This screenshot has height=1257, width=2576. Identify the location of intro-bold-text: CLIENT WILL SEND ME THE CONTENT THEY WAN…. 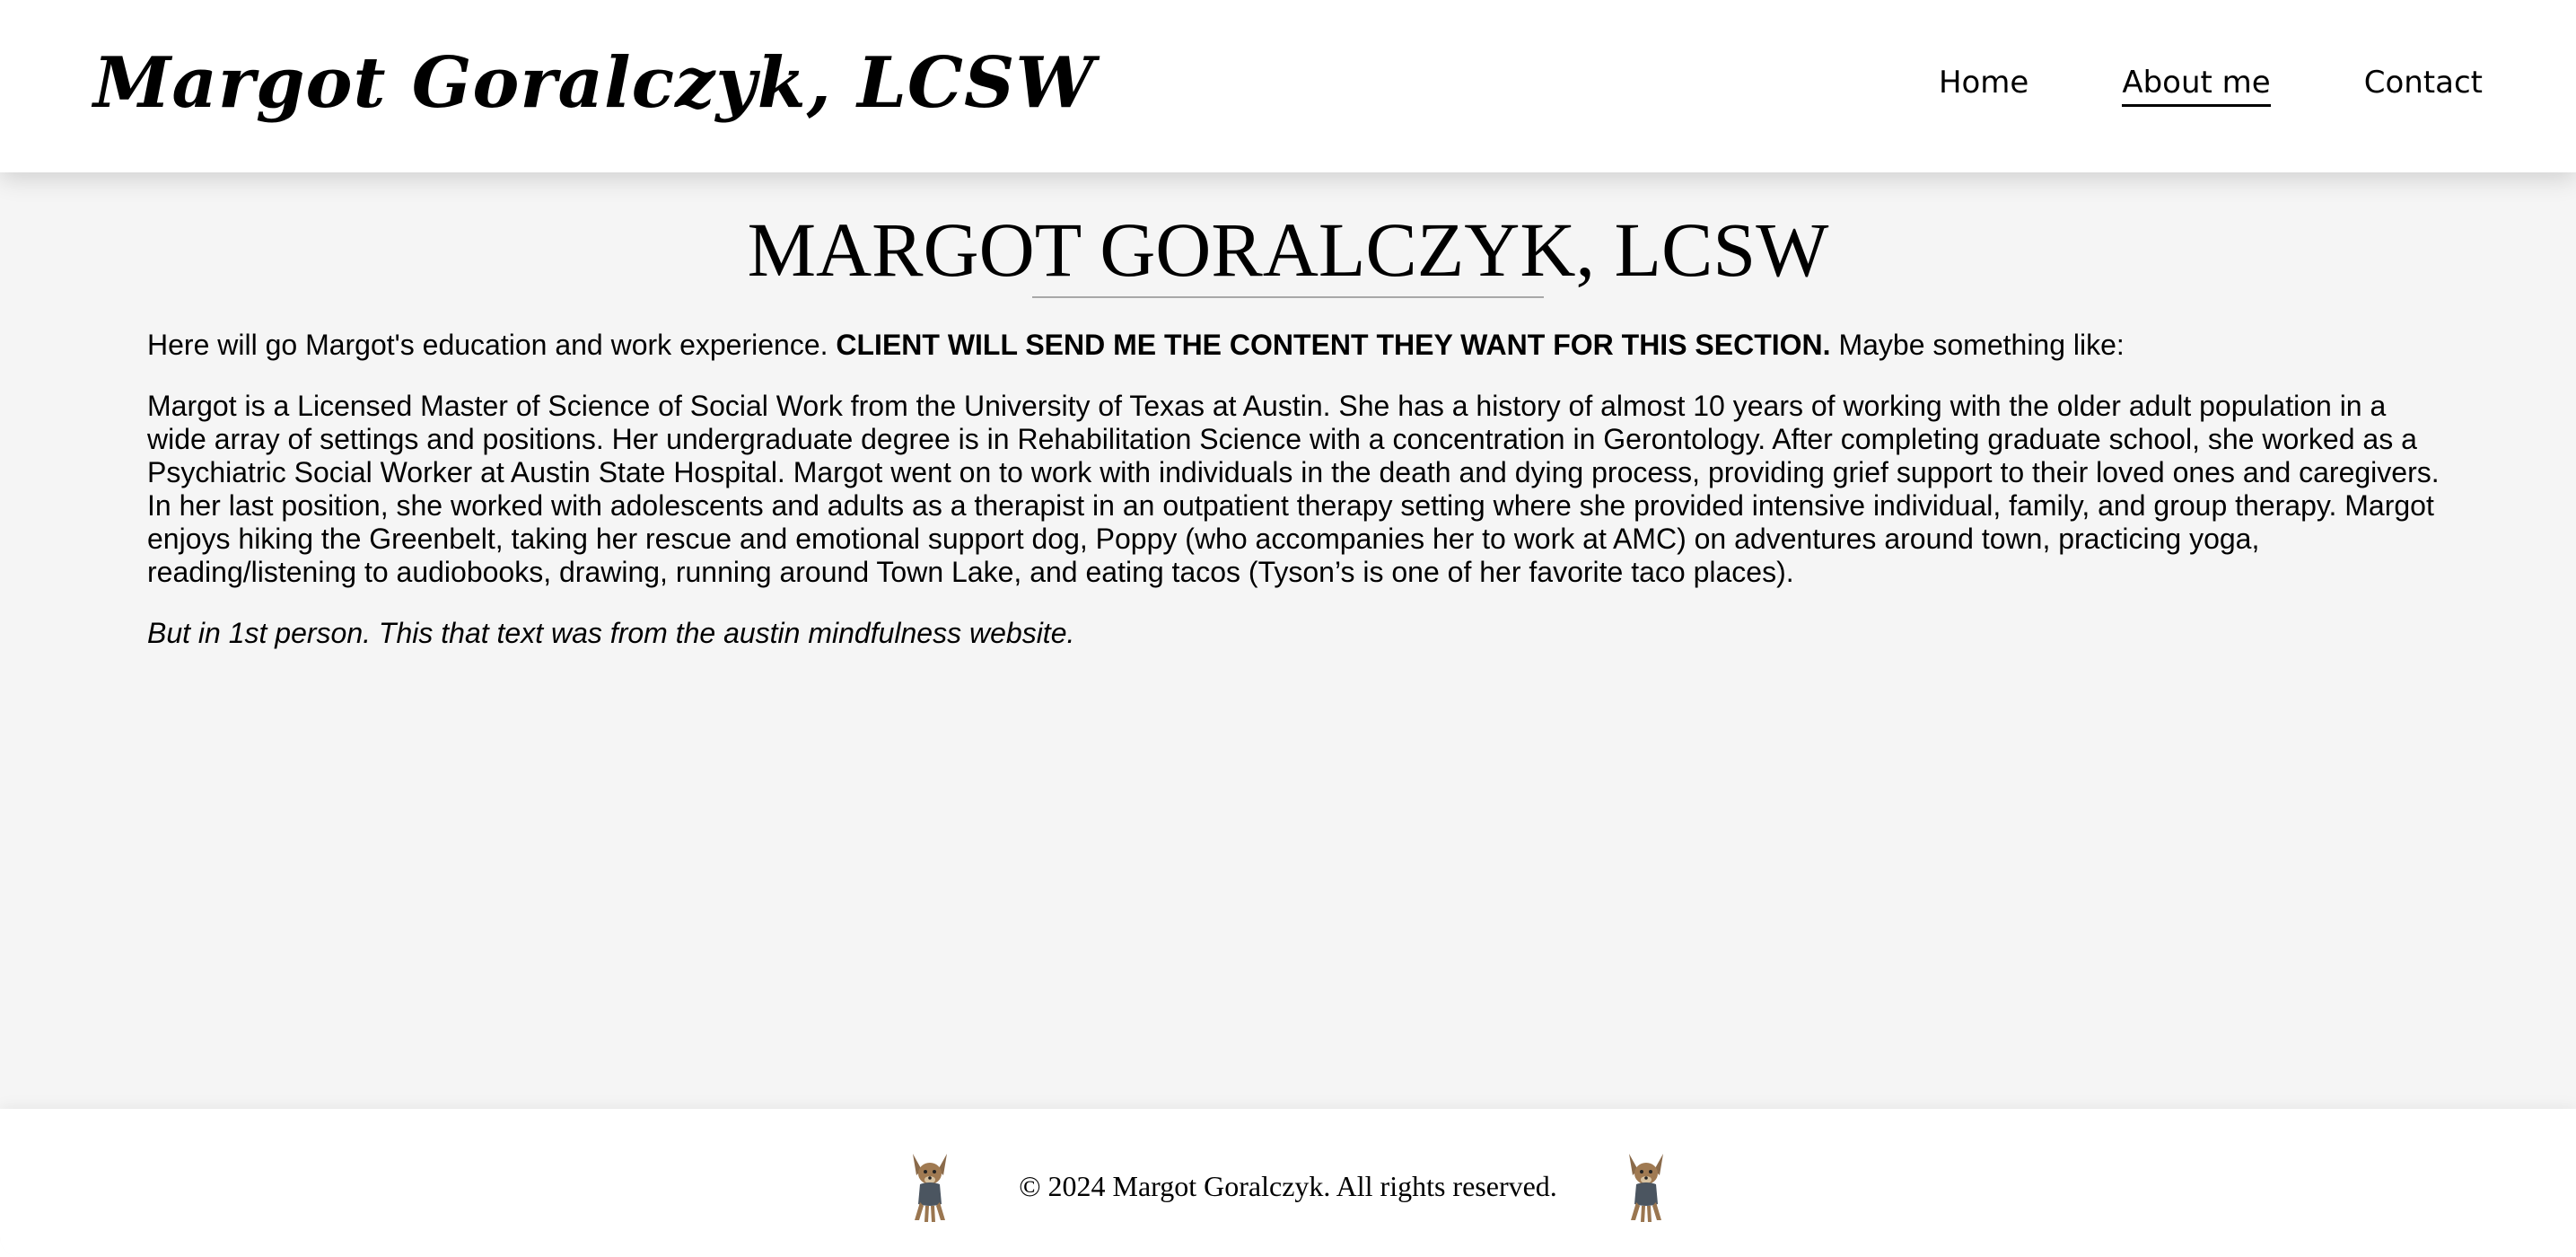
(1333, 345).